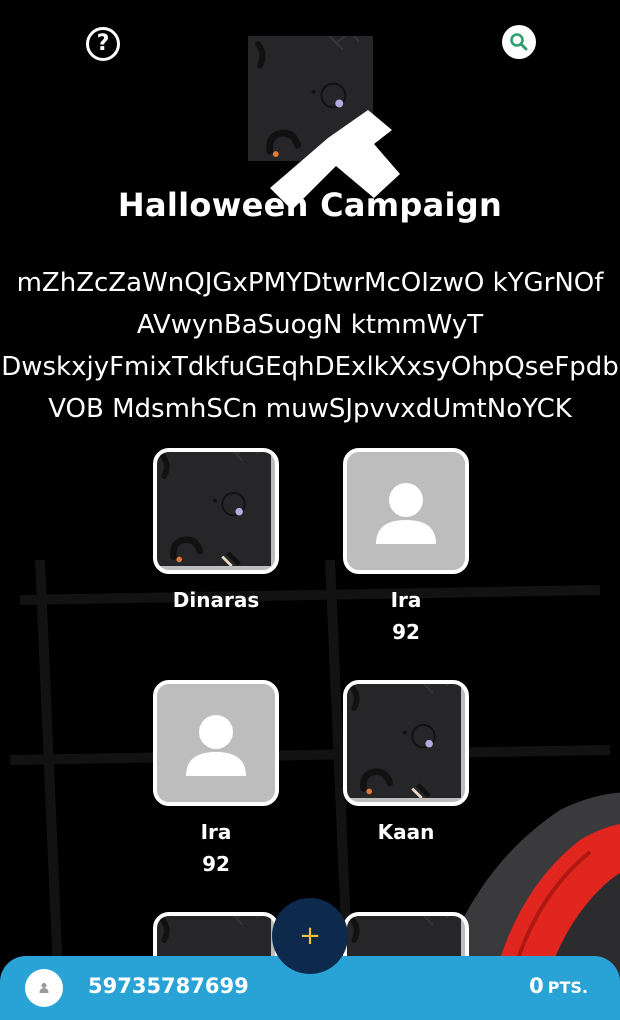  I want to click on add-button: +, so click(310, 936).